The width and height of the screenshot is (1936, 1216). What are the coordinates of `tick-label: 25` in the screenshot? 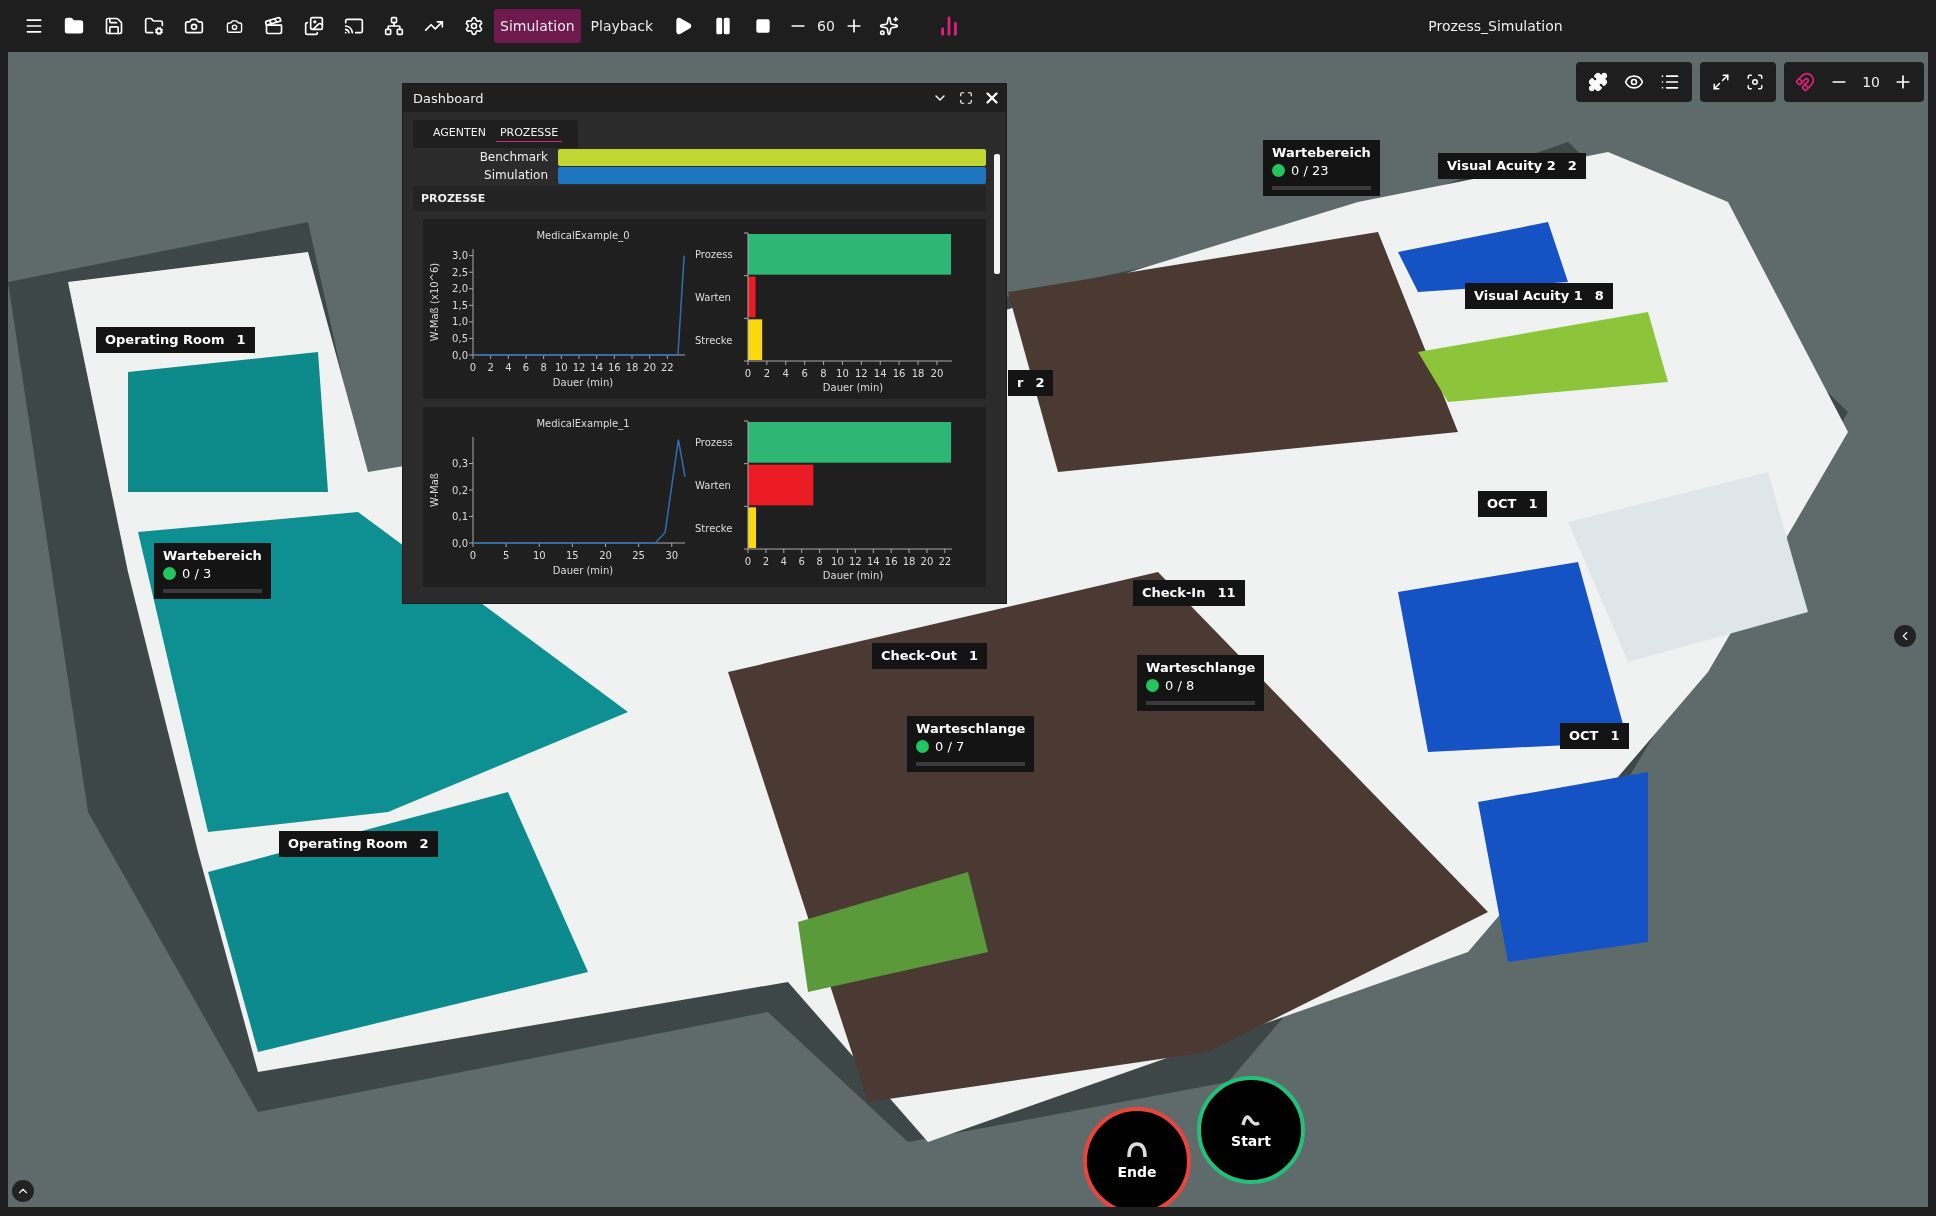 It's located at (638, 555).